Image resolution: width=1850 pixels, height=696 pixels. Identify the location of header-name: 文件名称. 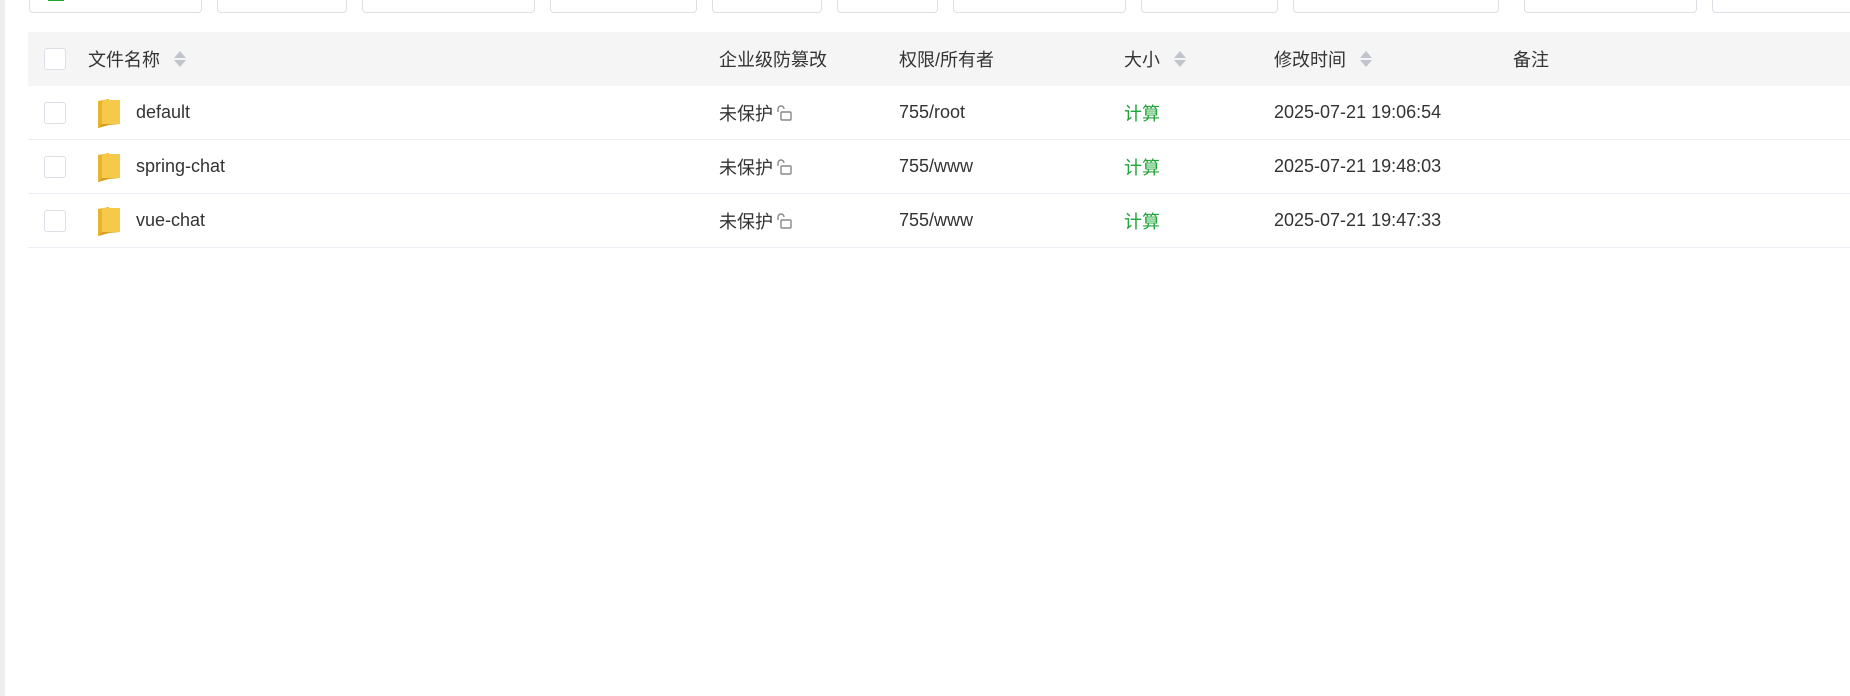
(137, 59).